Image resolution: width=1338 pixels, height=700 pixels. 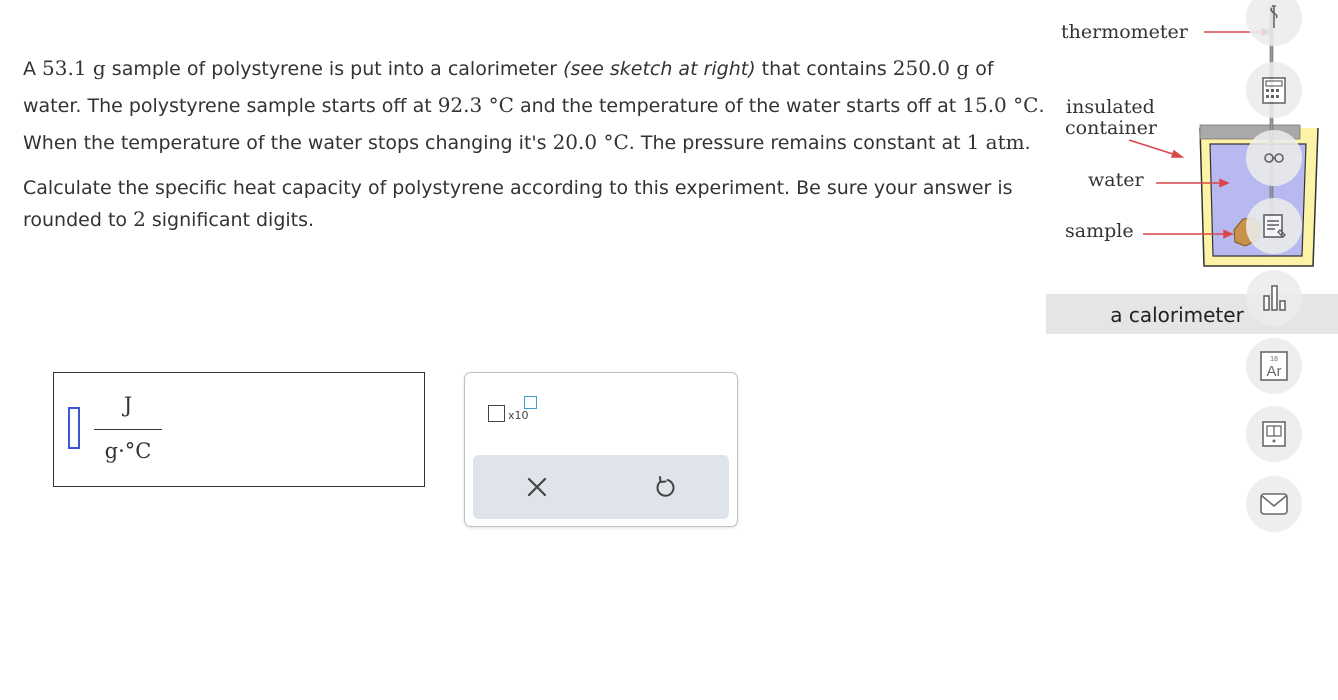 What do you see at coordinates (530, 402) in the screenshot?
I see `exponent-box-icon` at bounding box center [530, 402].